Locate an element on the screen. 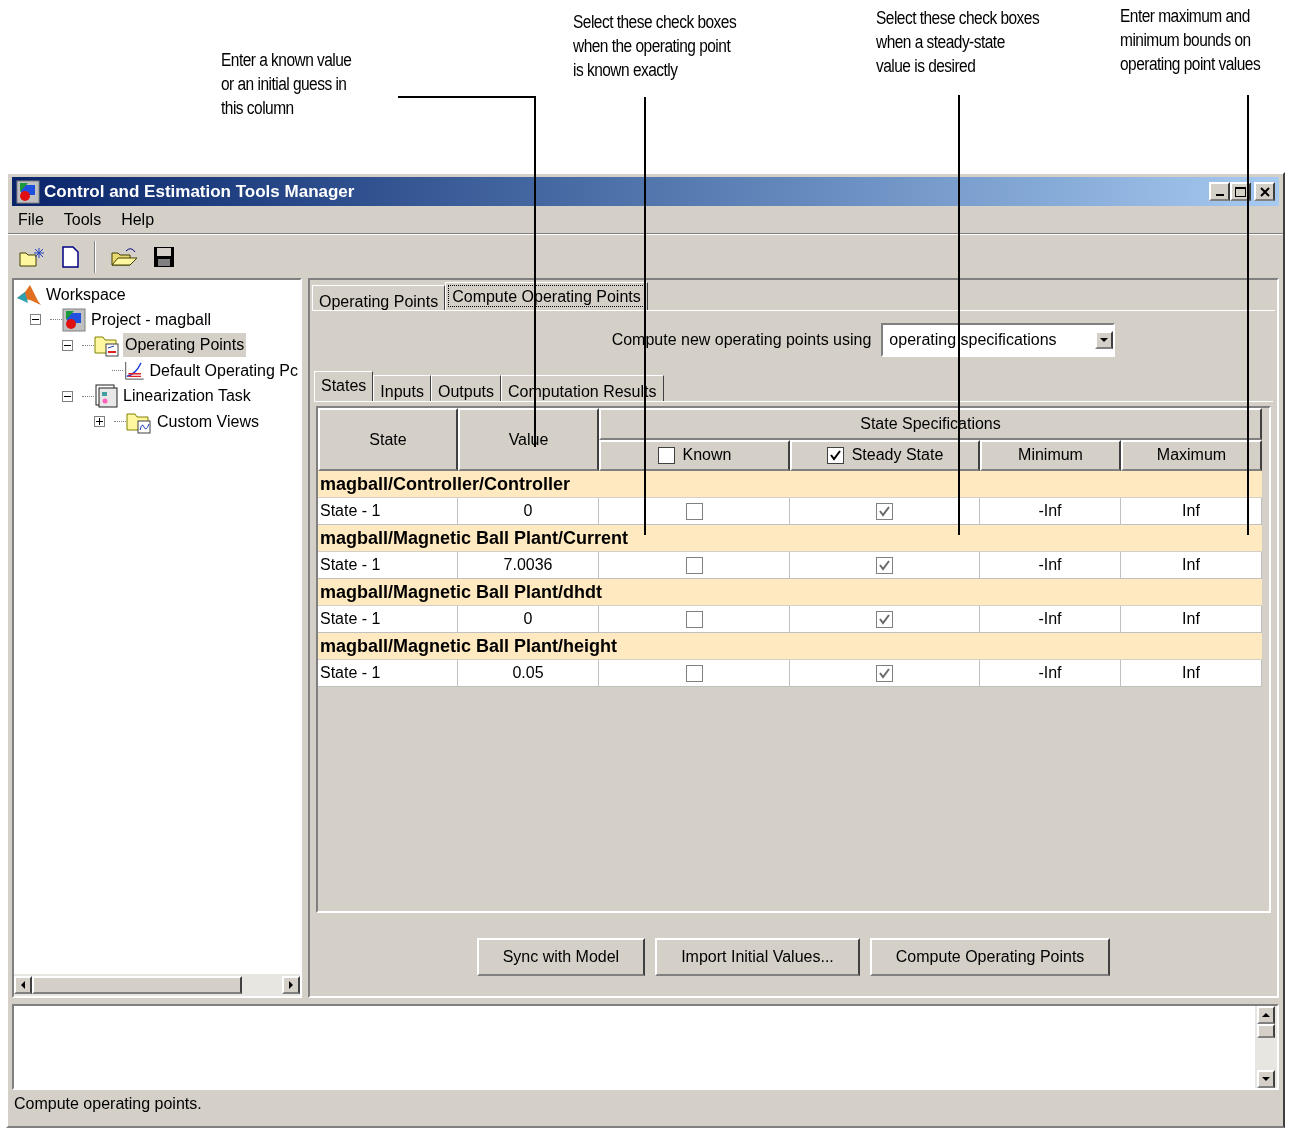  minimize-button is located at coordinates (1219, 191).